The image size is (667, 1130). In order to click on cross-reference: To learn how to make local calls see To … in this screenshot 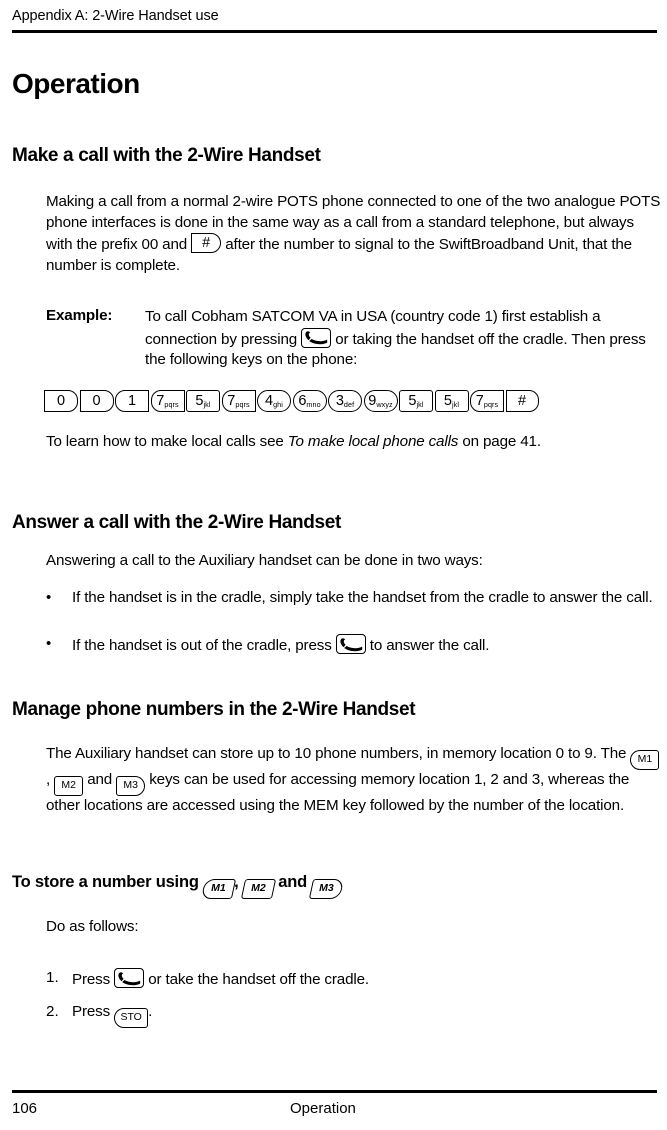, I will do `click(354, 442)`.